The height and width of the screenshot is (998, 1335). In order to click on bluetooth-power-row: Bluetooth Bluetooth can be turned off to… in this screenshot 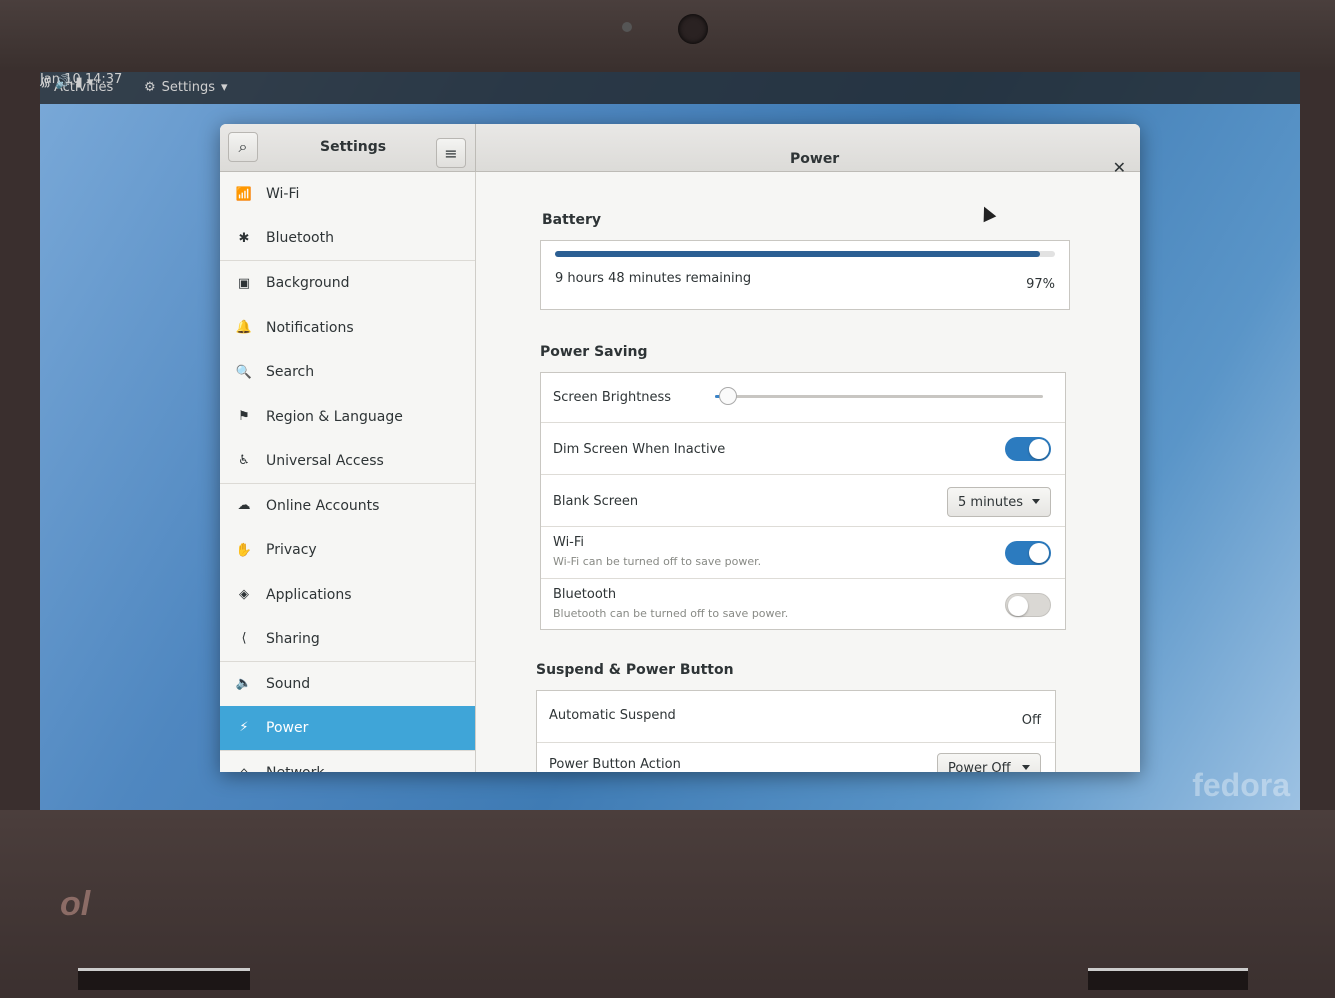, I will do `click(803, 605)`.